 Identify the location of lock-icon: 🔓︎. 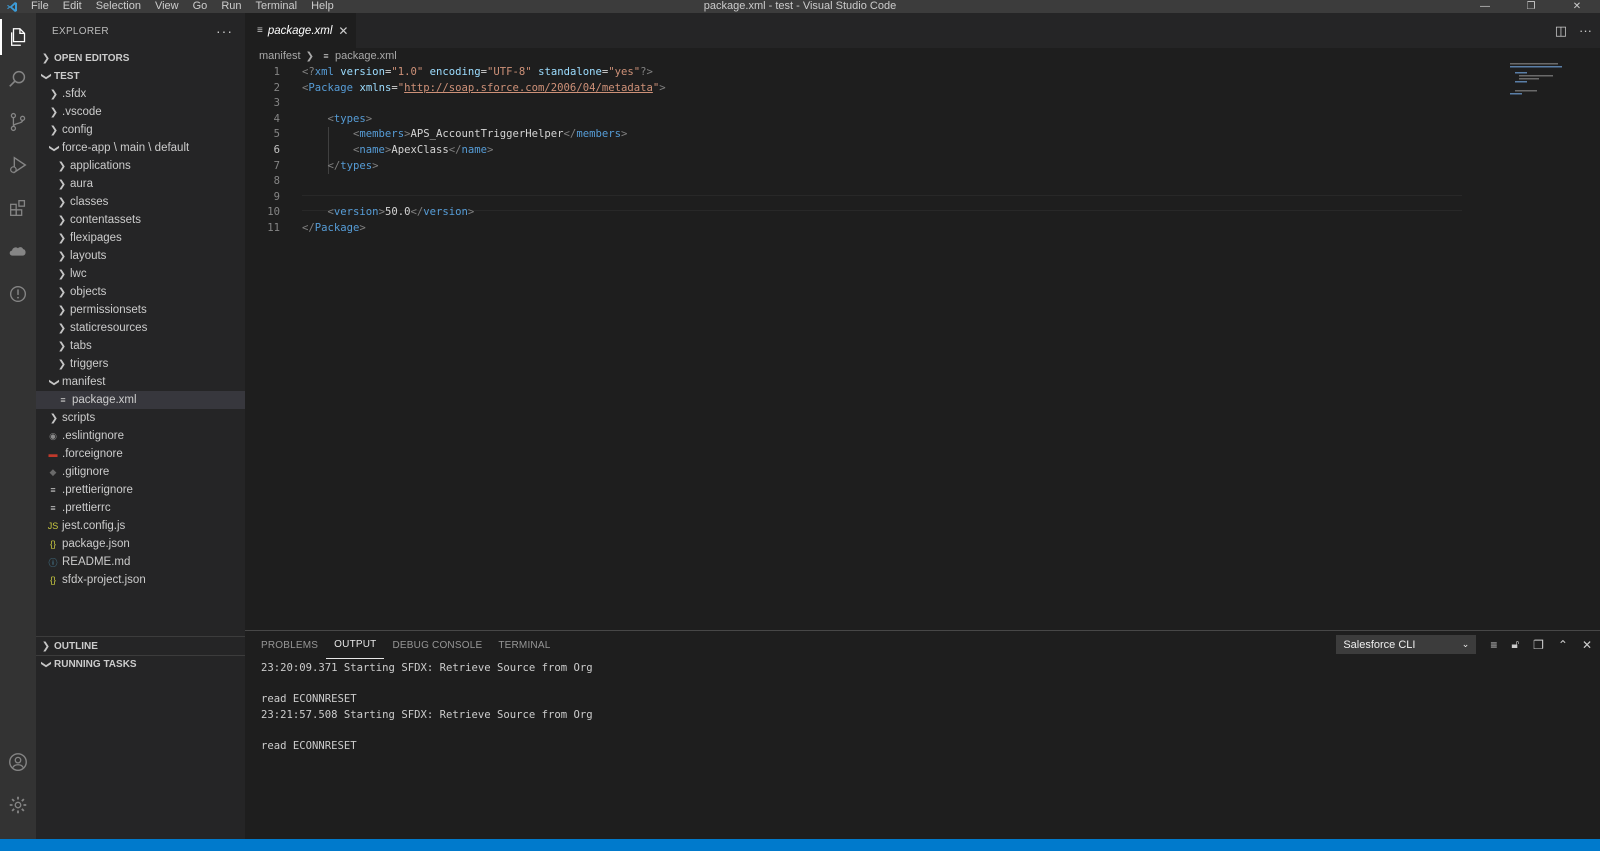
(1515, 644).